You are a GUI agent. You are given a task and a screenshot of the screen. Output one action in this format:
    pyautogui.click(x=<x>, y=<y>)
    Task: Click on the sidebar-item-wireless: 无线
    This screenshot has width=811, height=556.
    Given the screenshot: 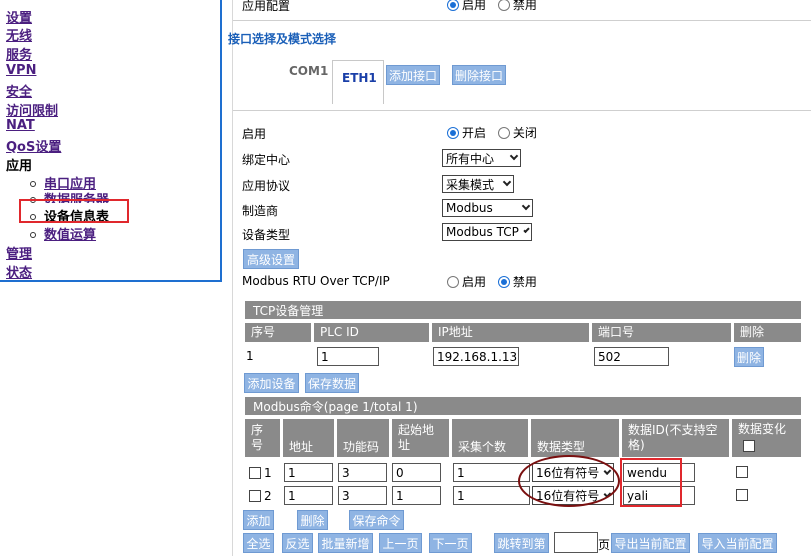 What is the action you would take?
    pyautogui.click(x=19, y=34)
    